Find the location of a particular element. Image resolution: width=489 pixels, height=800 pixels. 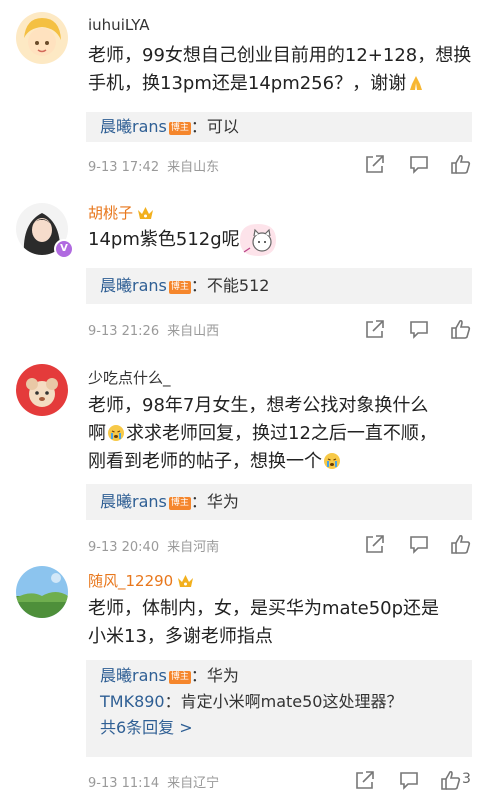

timestamp: 9-13 11:14 is located at coordinates (124, 783).